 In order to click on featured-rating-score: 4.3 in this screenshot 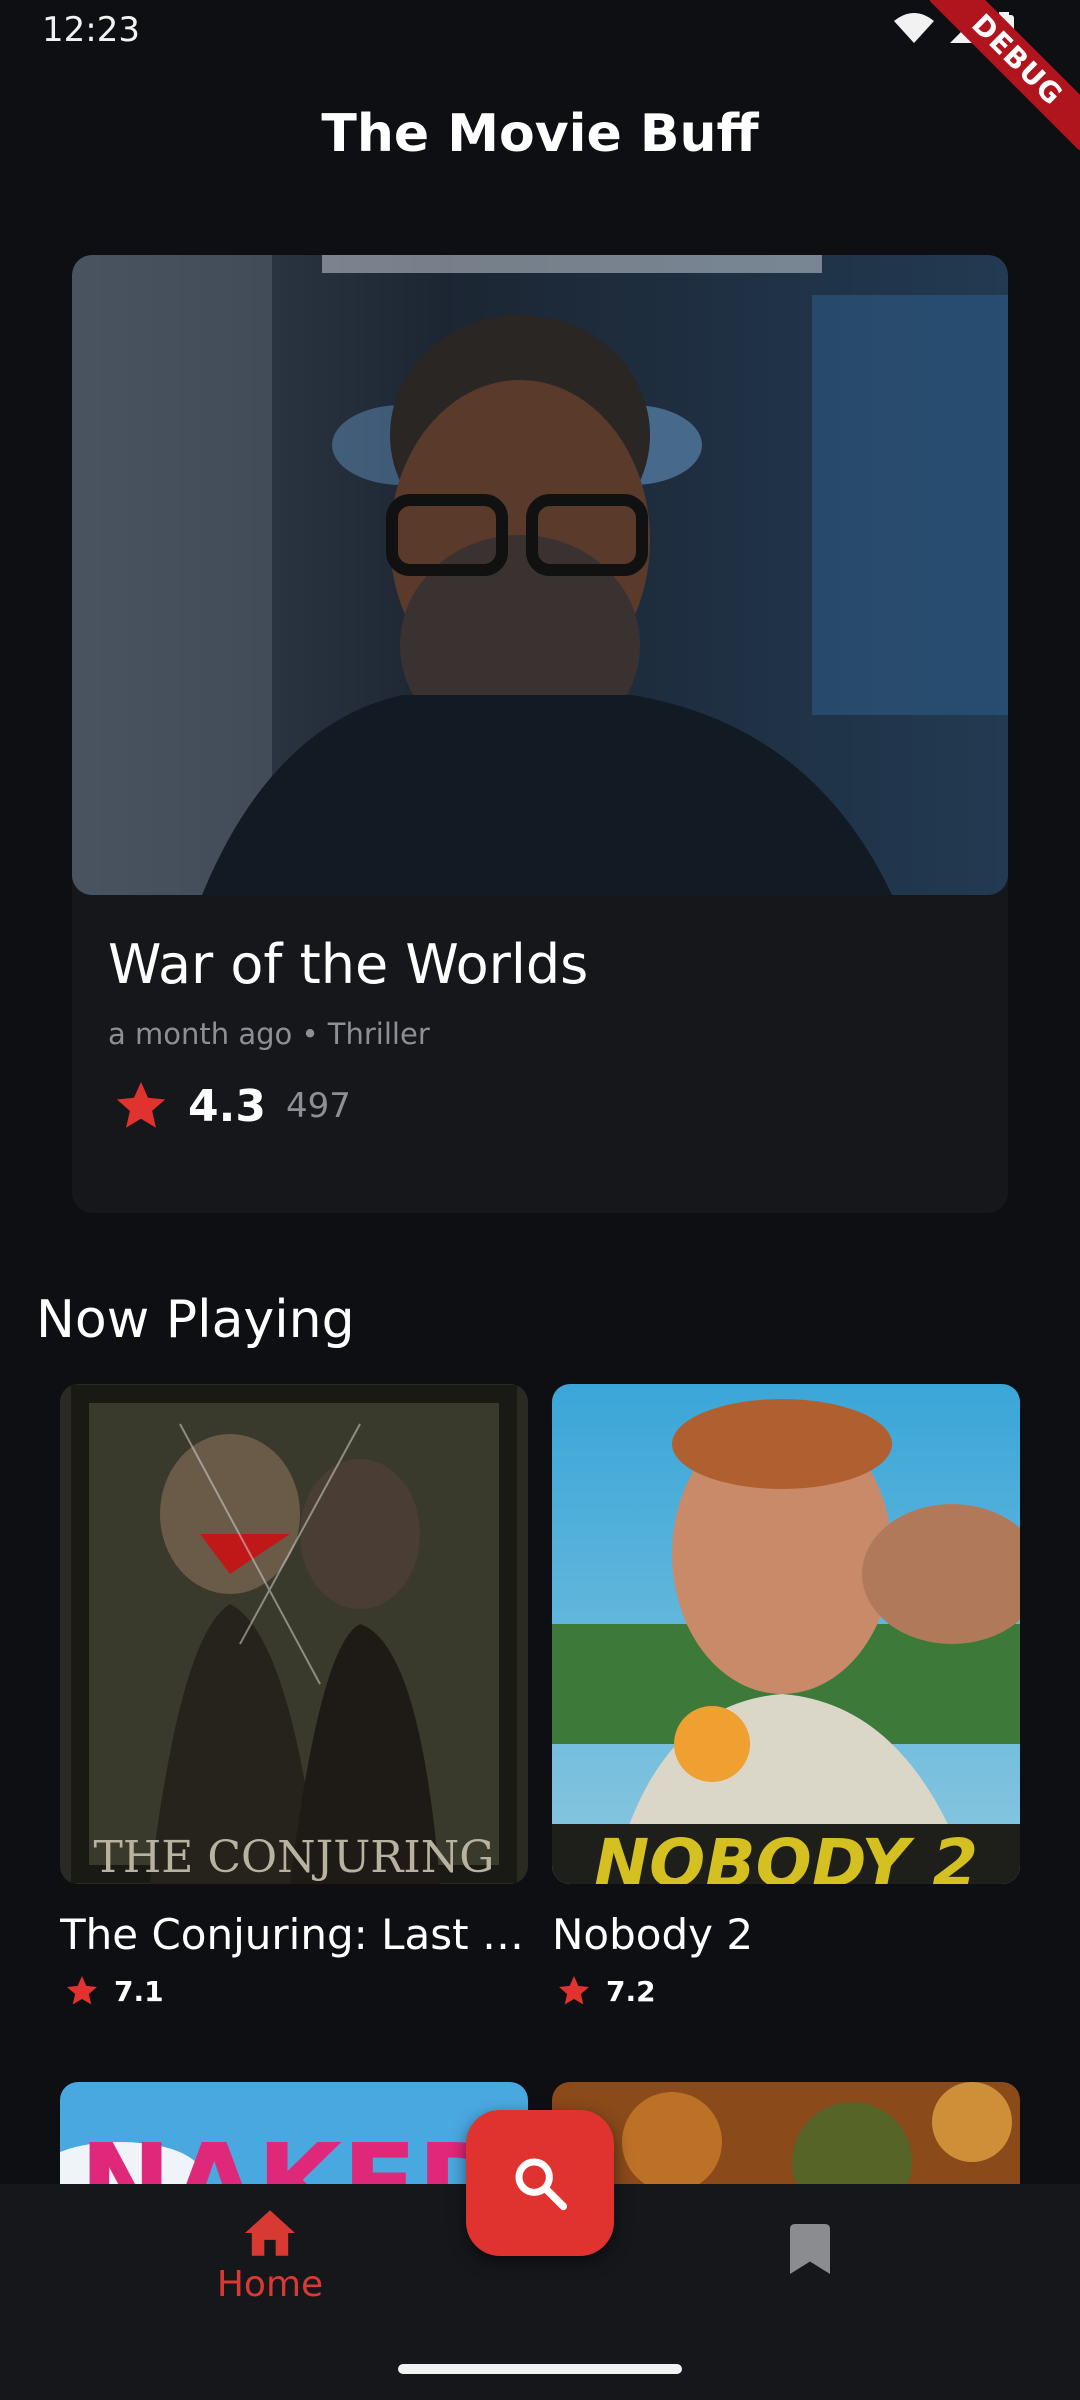, I will do `click(227, 1106)`.